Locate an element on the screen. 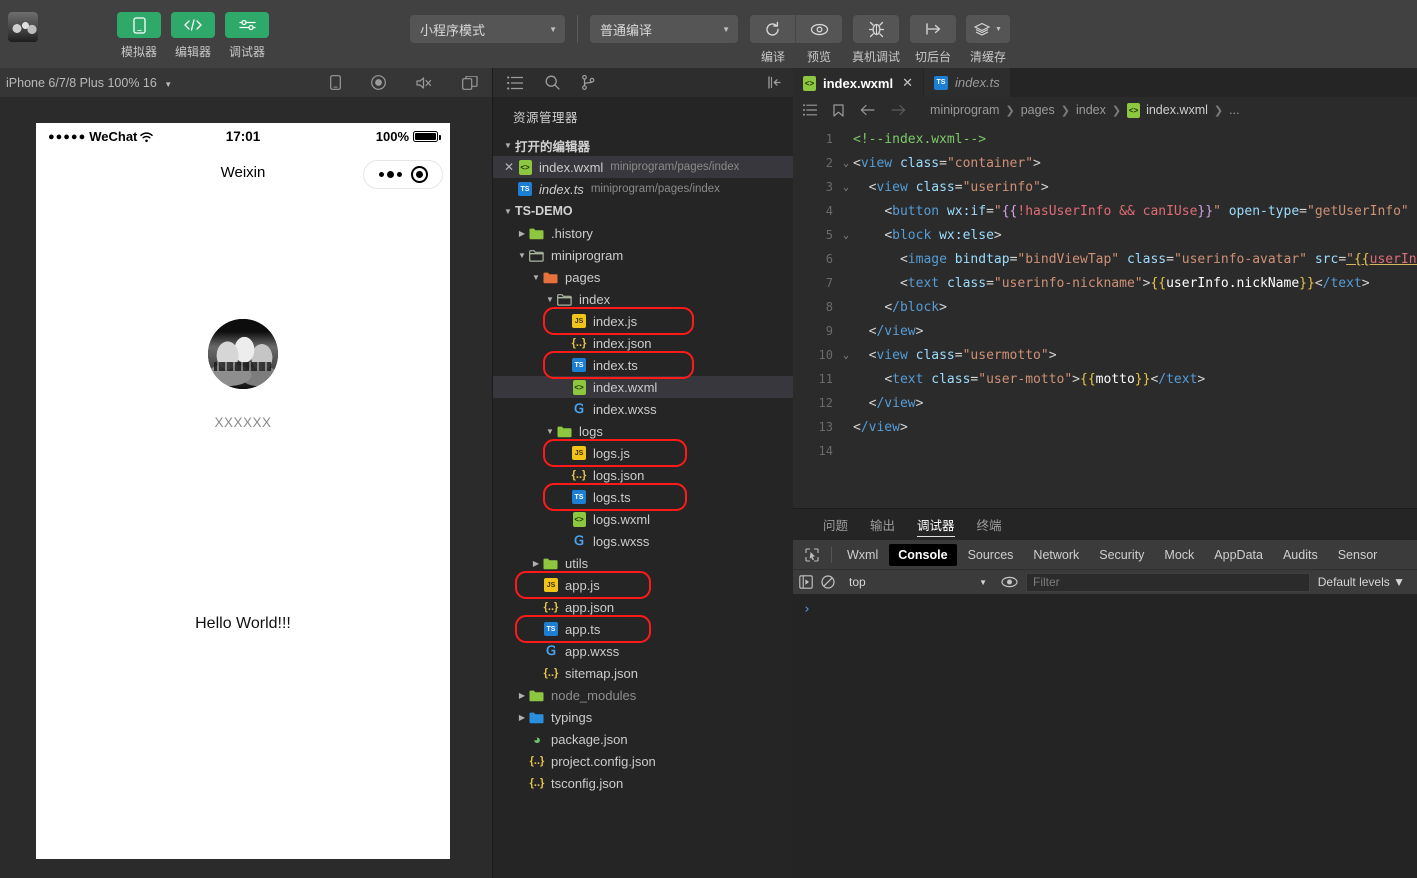 This screenshot has width=1417, height=878. panel-tab-1: 输出 is located at coordinates (882, 524).